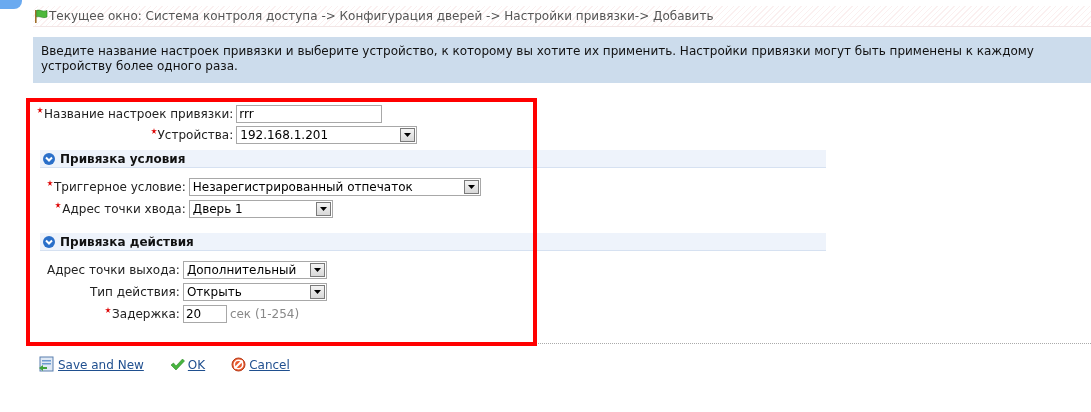 Image resolution: width=1091 pixels, height=412 pixels. What do you see at coordinates (187, 364) in the screenshot?
I see `ok-link: OK` at bounding box center [187, 364].